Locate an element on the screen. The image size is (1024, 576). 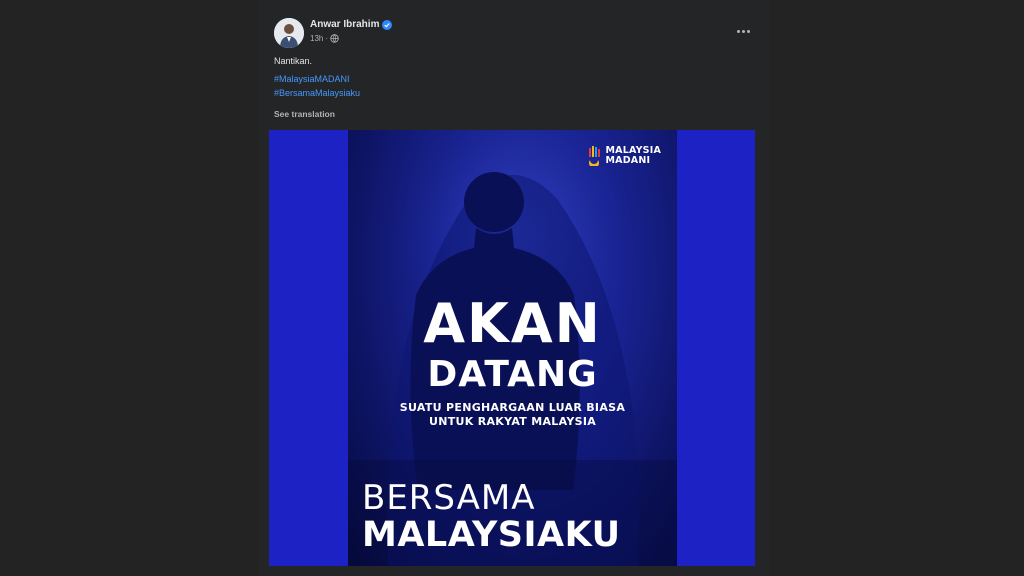
subtitle-line-2: UNTUK RAKYAT MALAYSIA is located at coordinates (512, 421).